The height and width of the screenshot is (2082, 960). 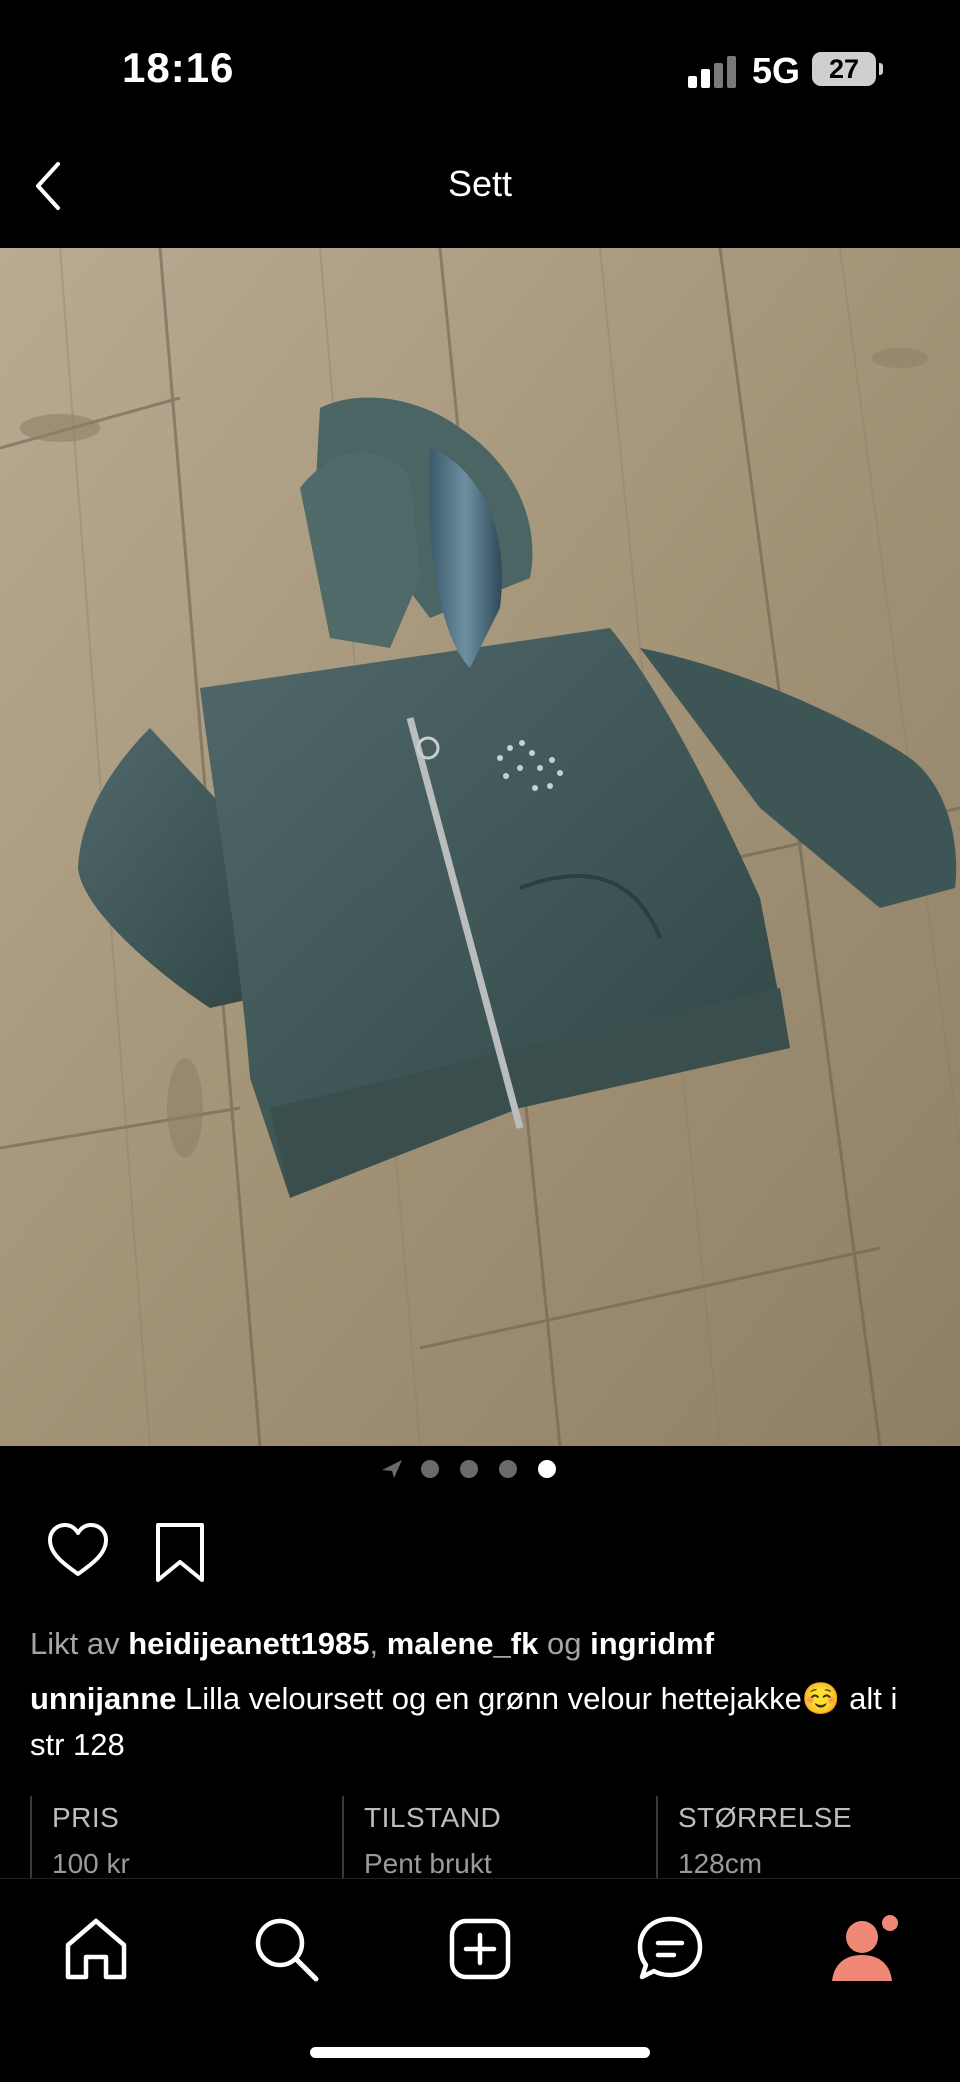 I want to click on author-username: unnijanne, so click(x=103, y=1698).